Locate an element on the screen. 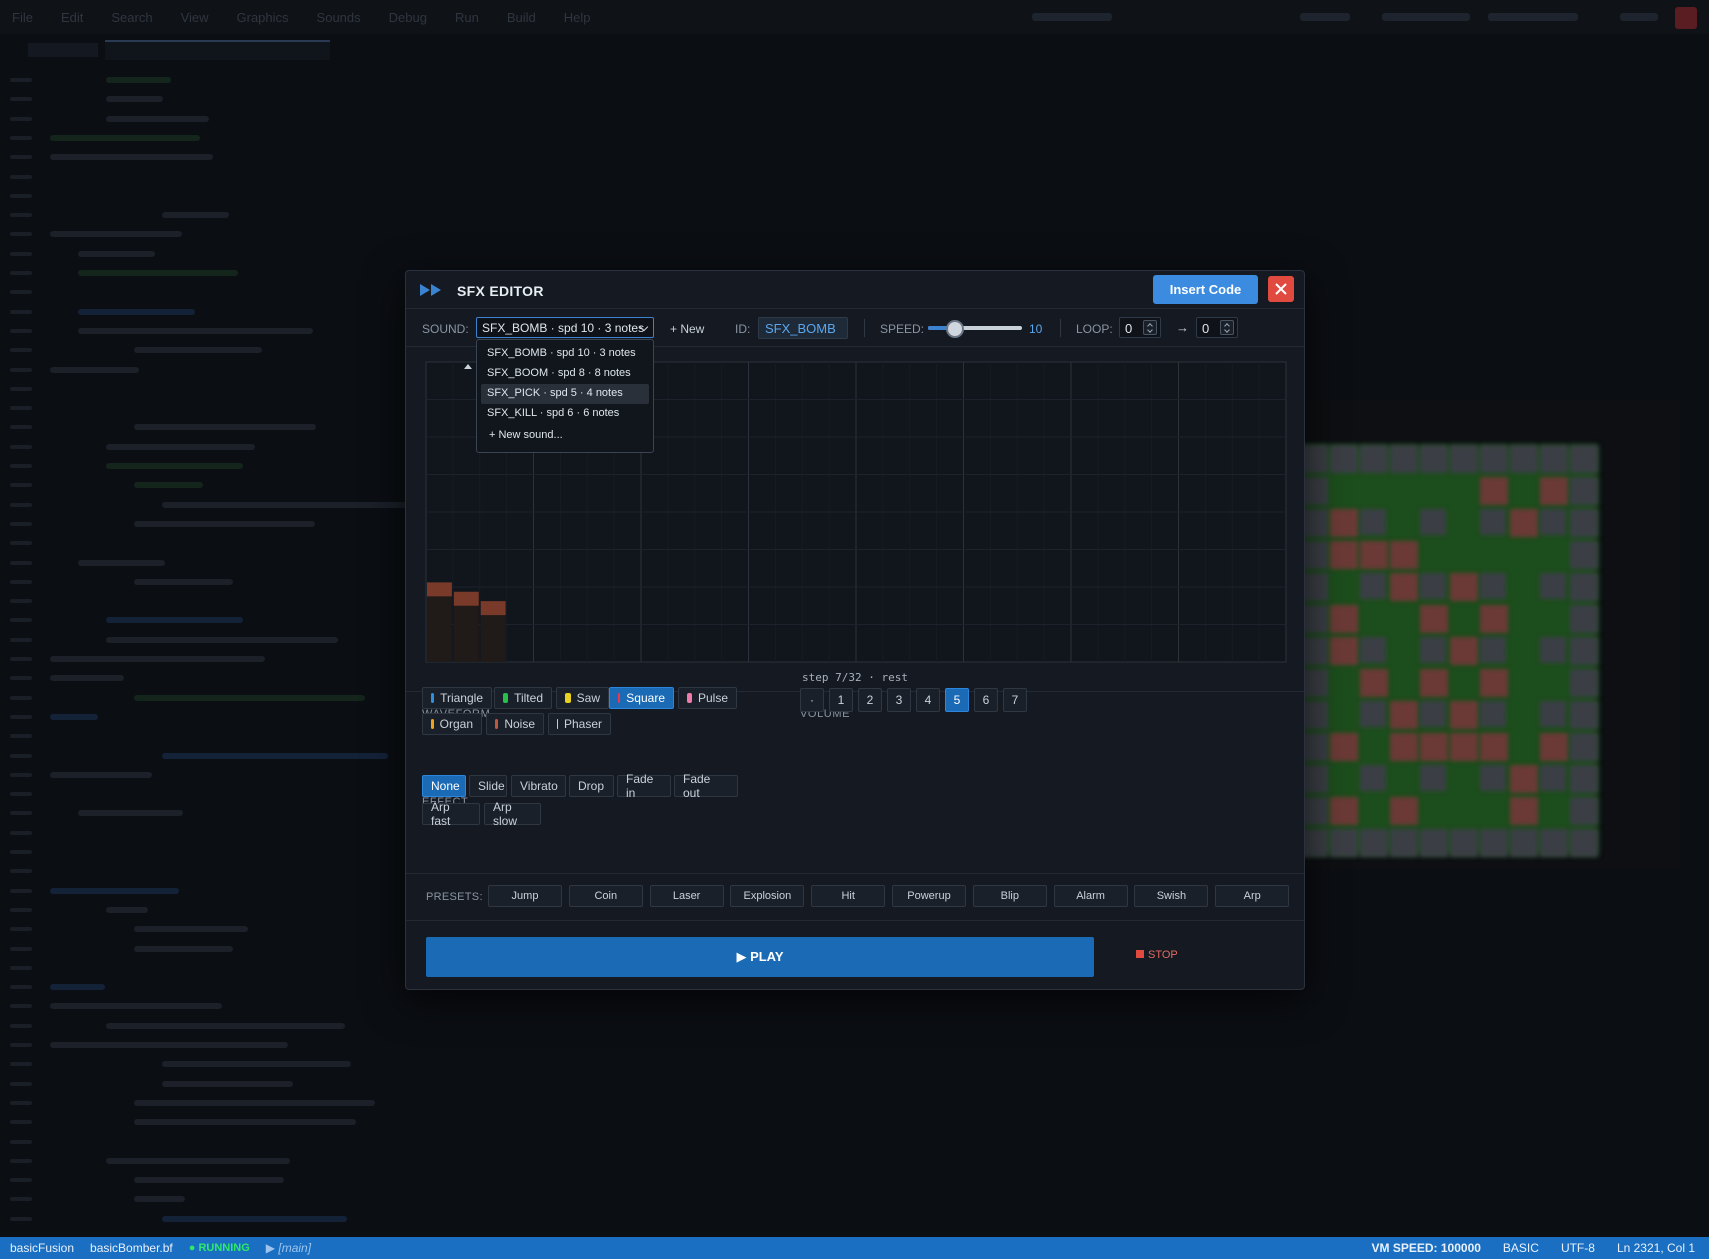 The width and height of the screenshot is (1709, 1259). dropdown-item: SFX_BOOM · spd 8 · 8 notes is located at coordinates (565, 374).